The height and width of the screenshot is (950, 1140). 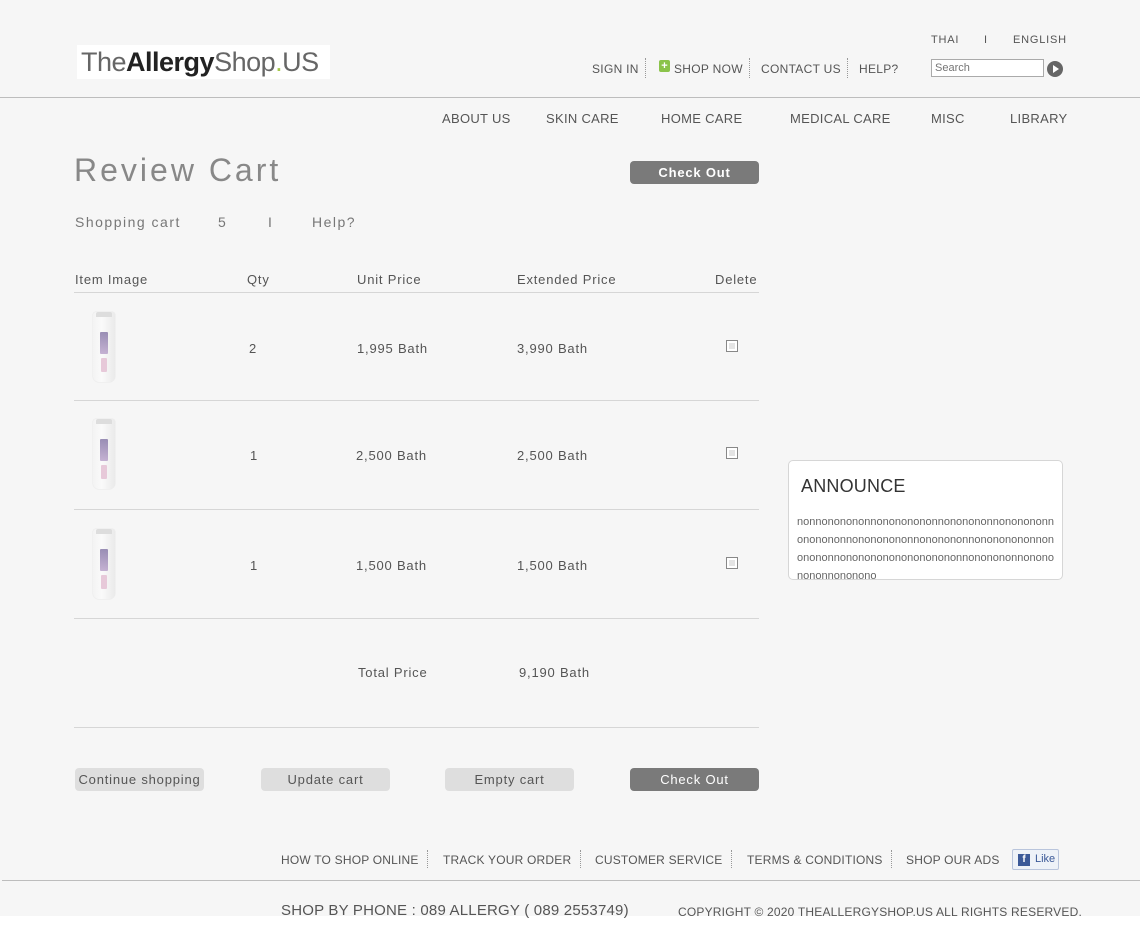 What do you see at coordinates (245, 62) in the screenshot?
I see `logo-text-shop: Shop` at bounding box center [245, 62].